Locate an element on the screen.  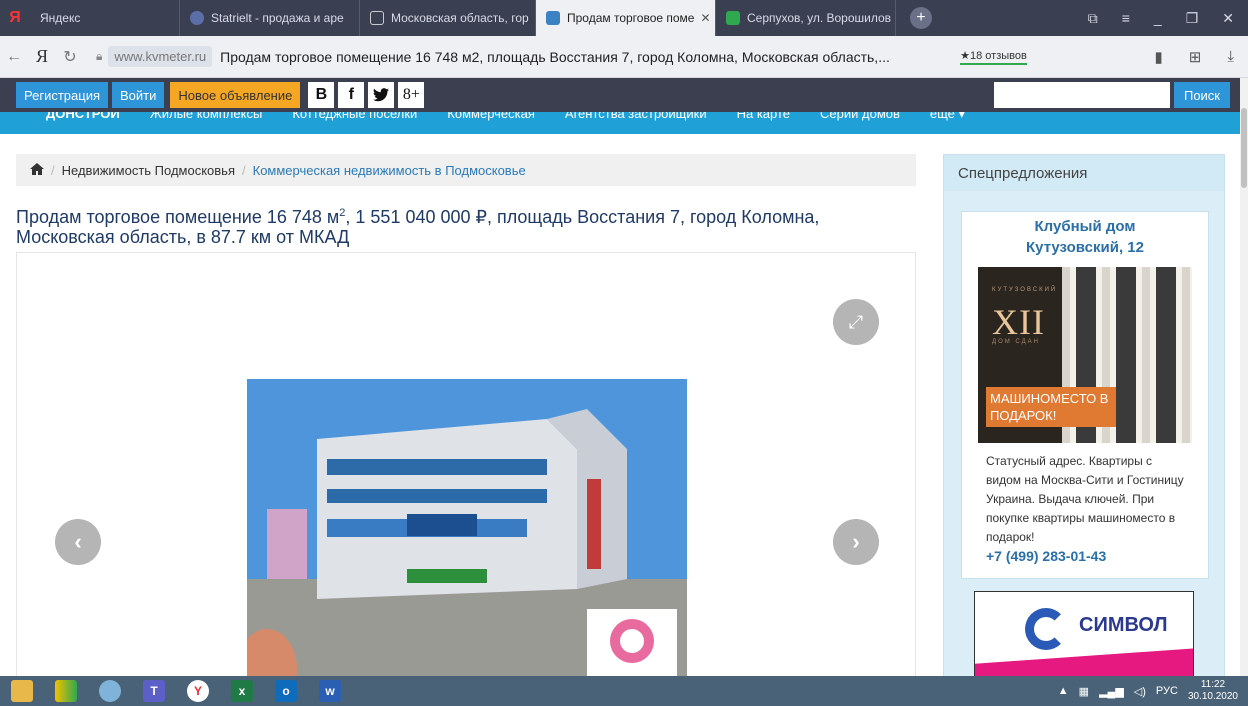
tab-kvmeter-active: Продам торговое поме ✕ is located at coordinates (626, 18).